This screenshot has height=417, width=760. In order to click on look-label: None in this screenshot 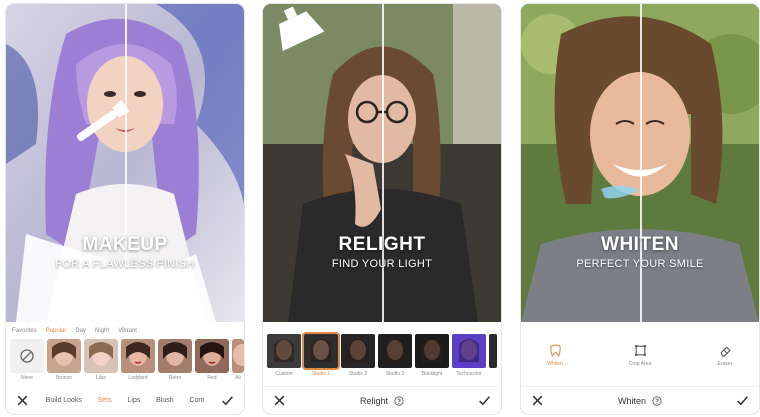, I will do `click(27, 378)`.